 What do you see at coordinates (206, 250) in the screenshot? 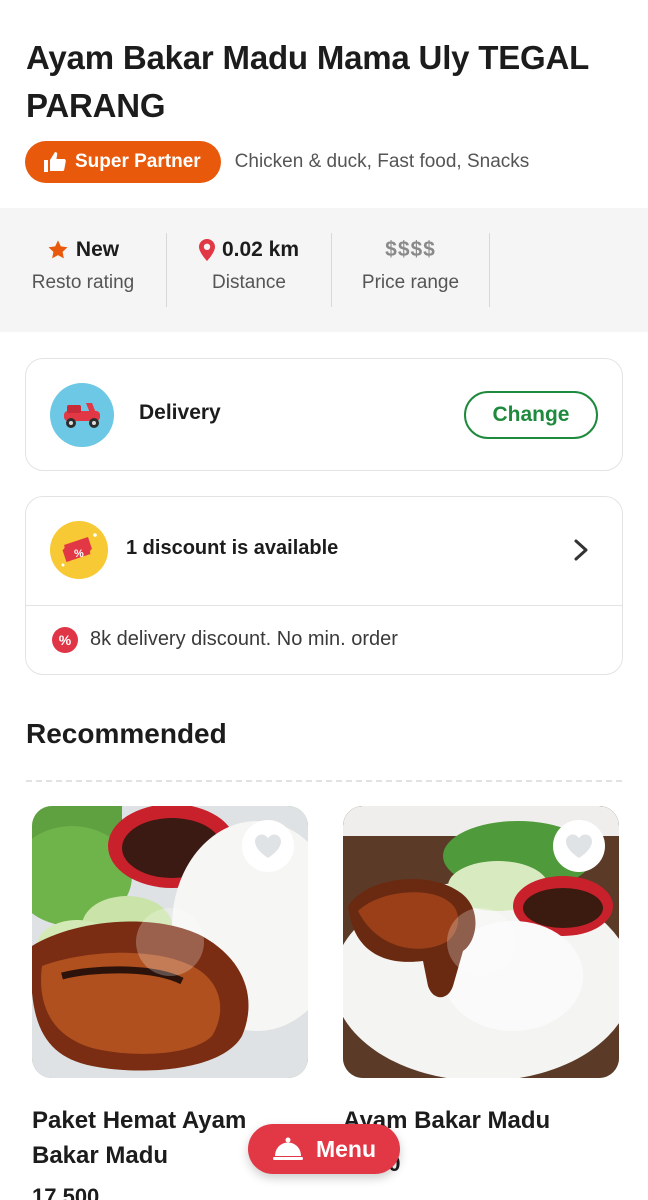
I see `location-pin-icon` at bounding box center [206, 250].